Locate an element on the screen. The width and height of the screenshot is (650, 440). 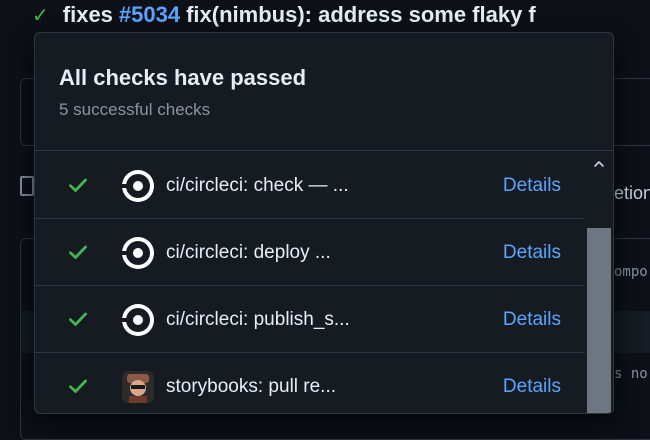
background-code-text: ompo is located at coordinates (631, 272).